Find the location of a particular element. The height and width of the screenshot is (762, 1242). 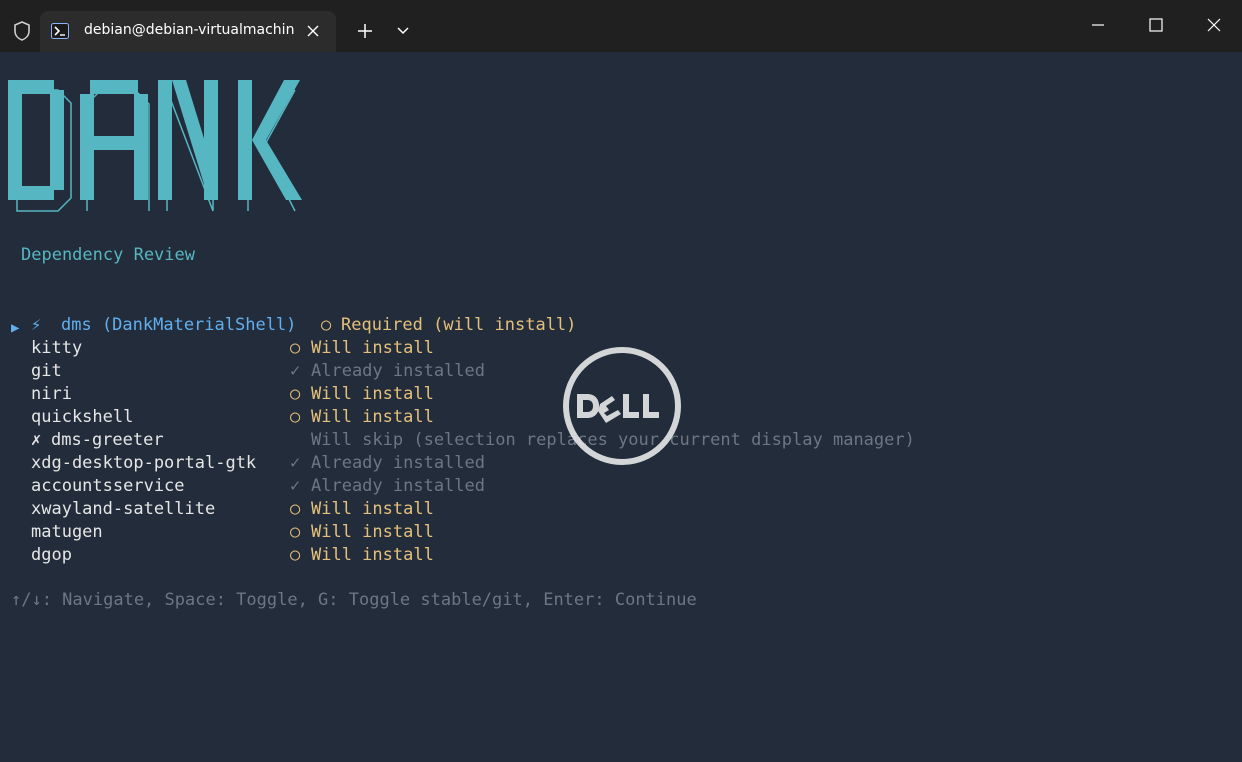

selection-cursor-icon: ▶ is located at coordinates (15, 328).